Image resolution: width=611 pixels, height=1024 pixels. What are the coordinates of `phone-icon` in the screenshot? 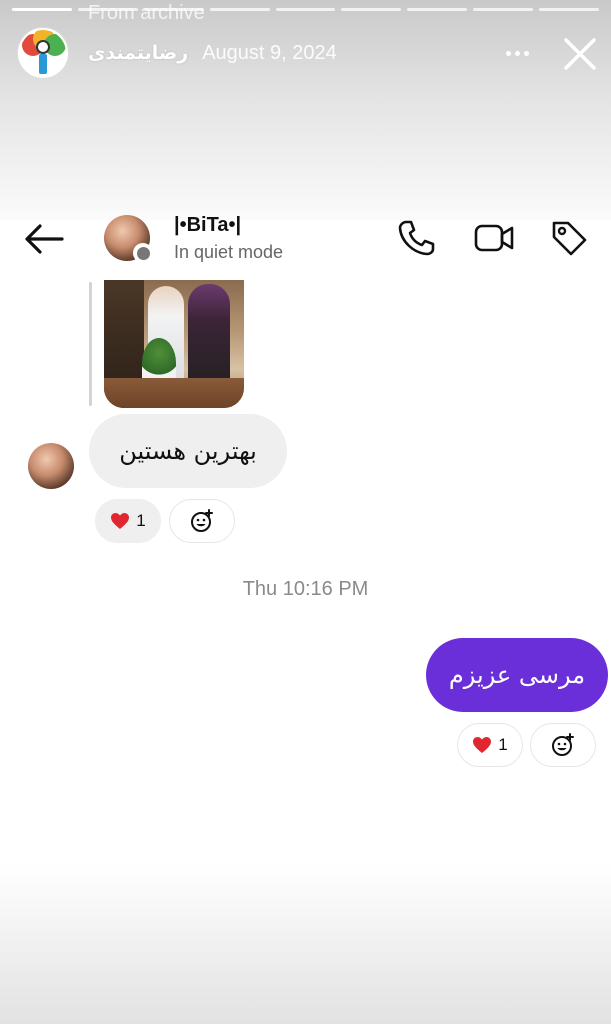 It's located at (416, 238).